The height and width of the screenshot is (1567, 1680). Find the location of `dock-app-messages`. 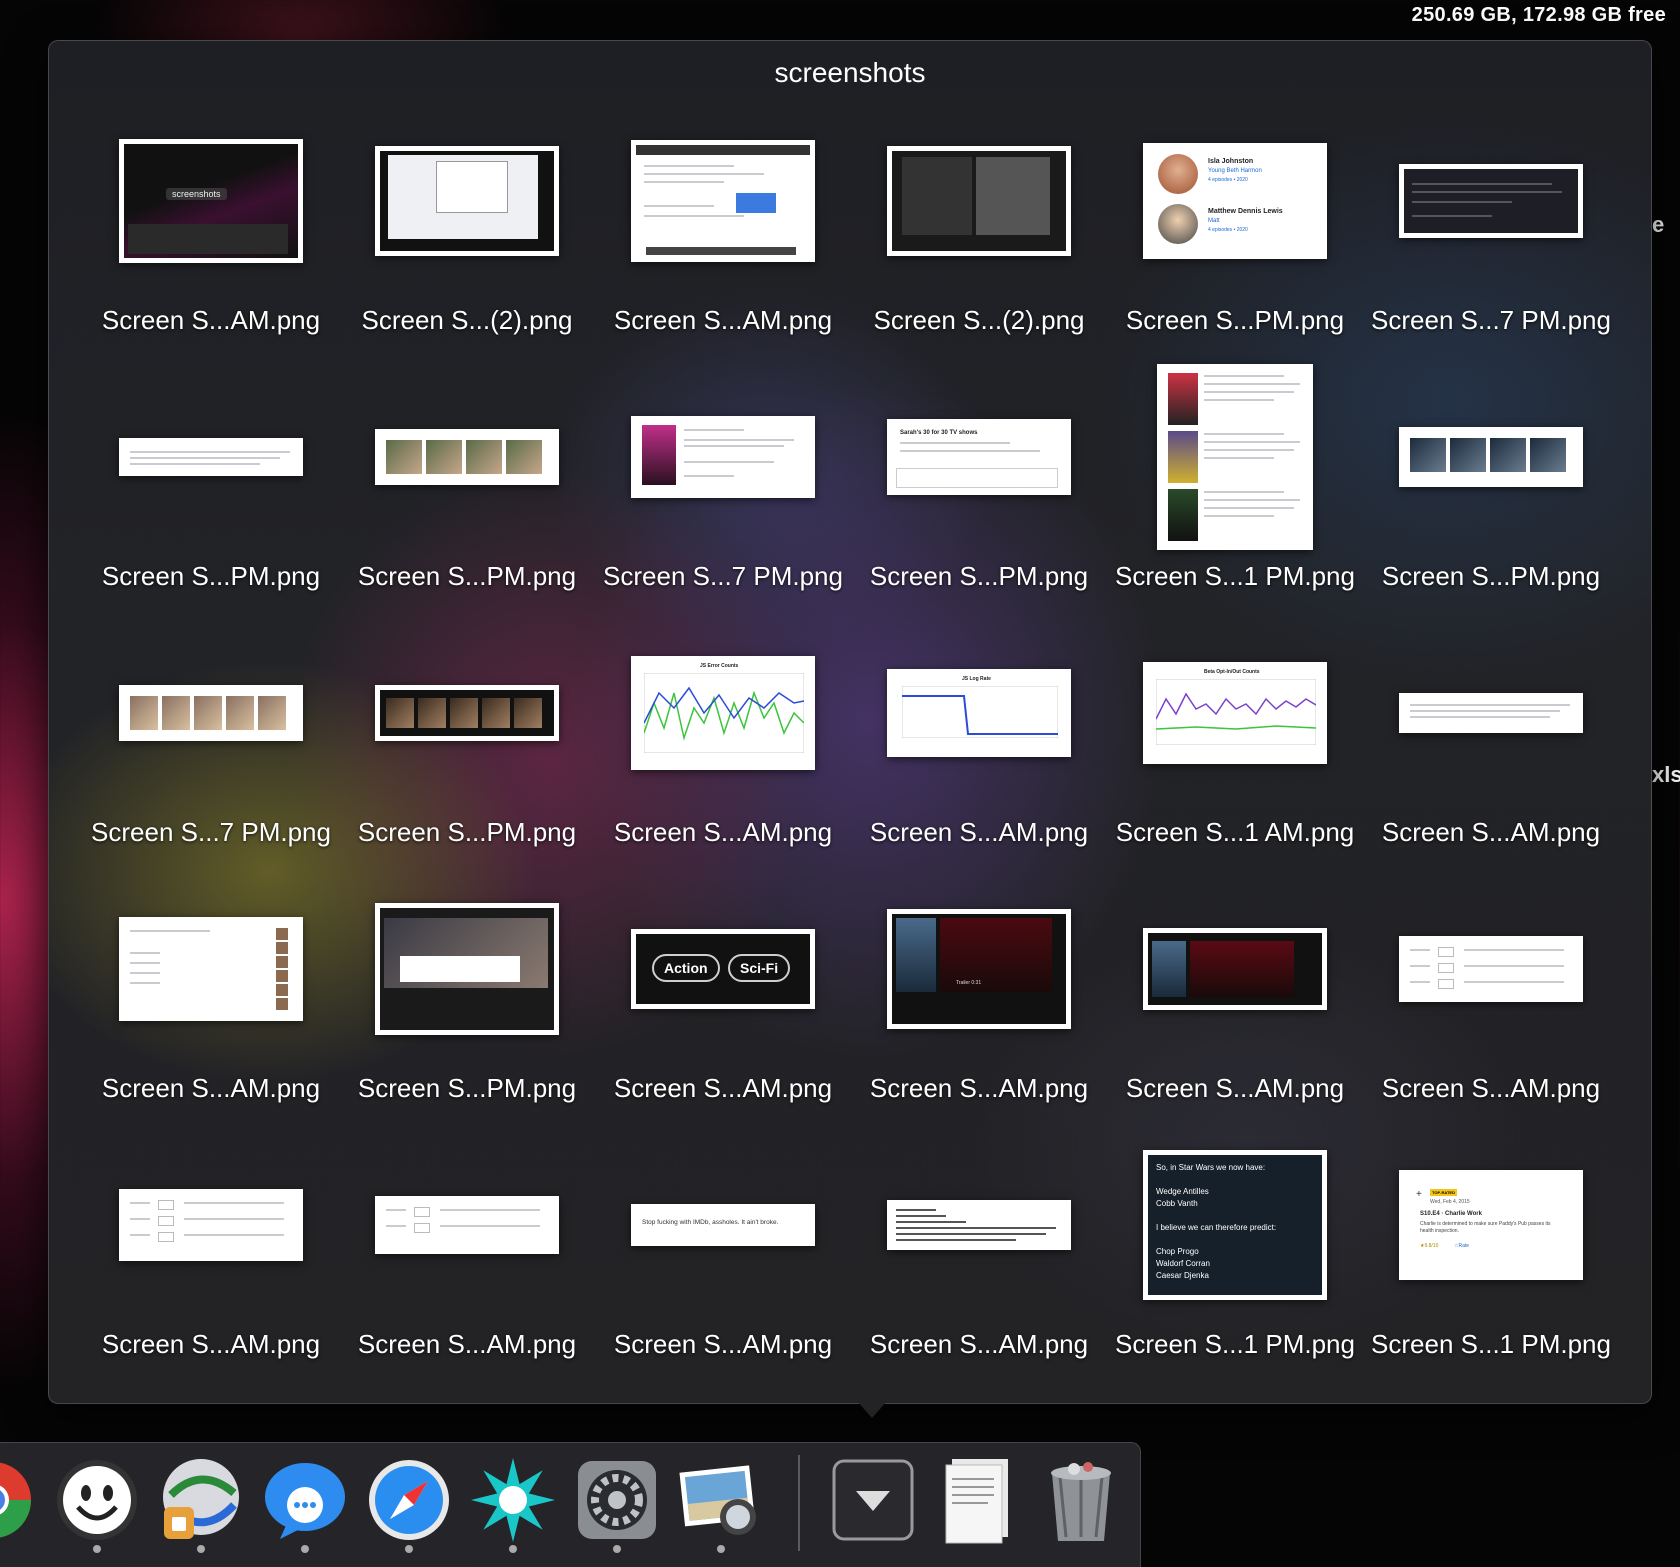

dock-app-messages is located at coordinates (305, 1504).